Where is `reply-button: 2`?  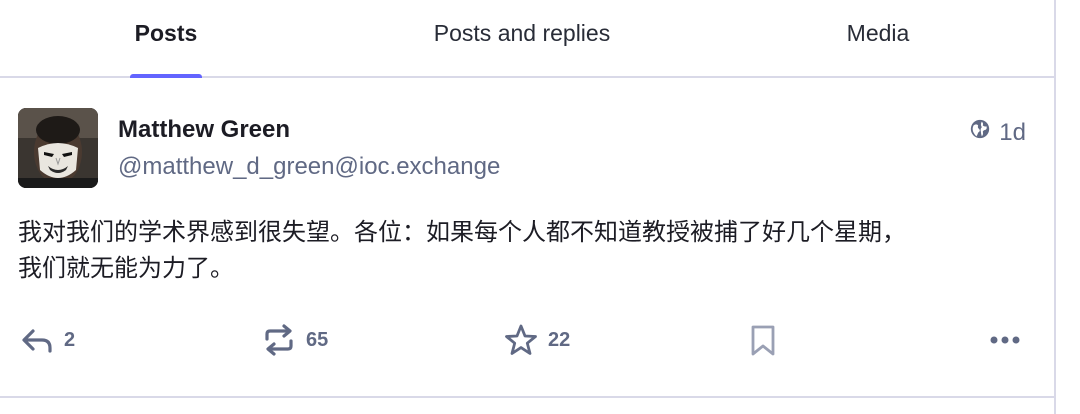 reply-button: 2 is located at coordinates (47, 340).